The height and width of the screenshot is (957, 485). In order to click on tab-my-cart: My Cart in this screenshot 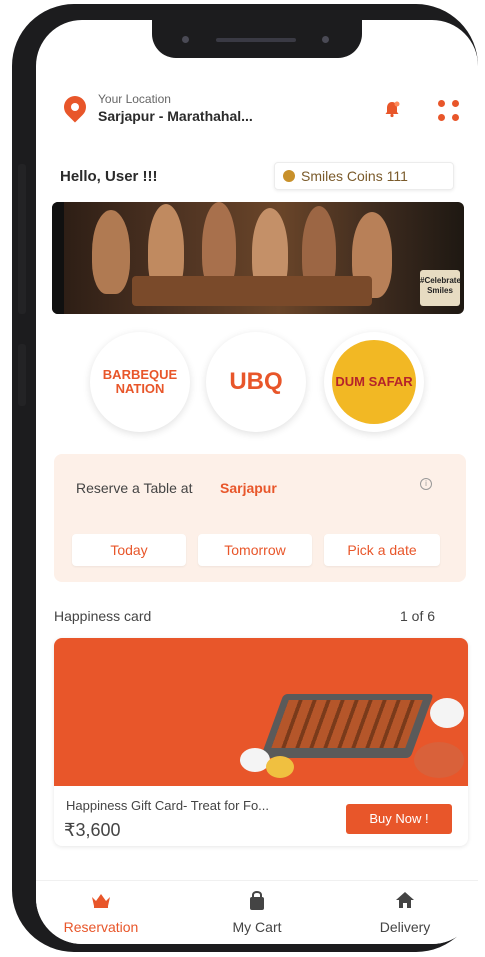, I will do `click(257, 912)`.